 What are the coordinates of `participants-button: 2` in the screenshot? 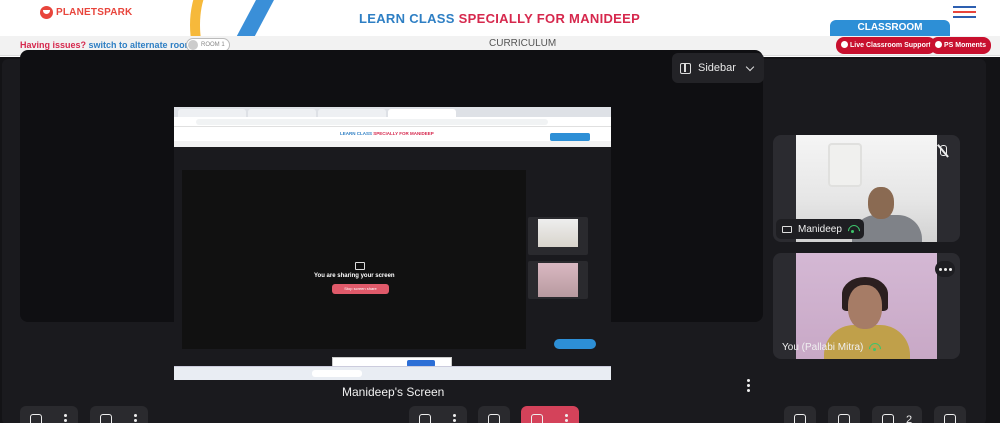 It's located at (897, 414).